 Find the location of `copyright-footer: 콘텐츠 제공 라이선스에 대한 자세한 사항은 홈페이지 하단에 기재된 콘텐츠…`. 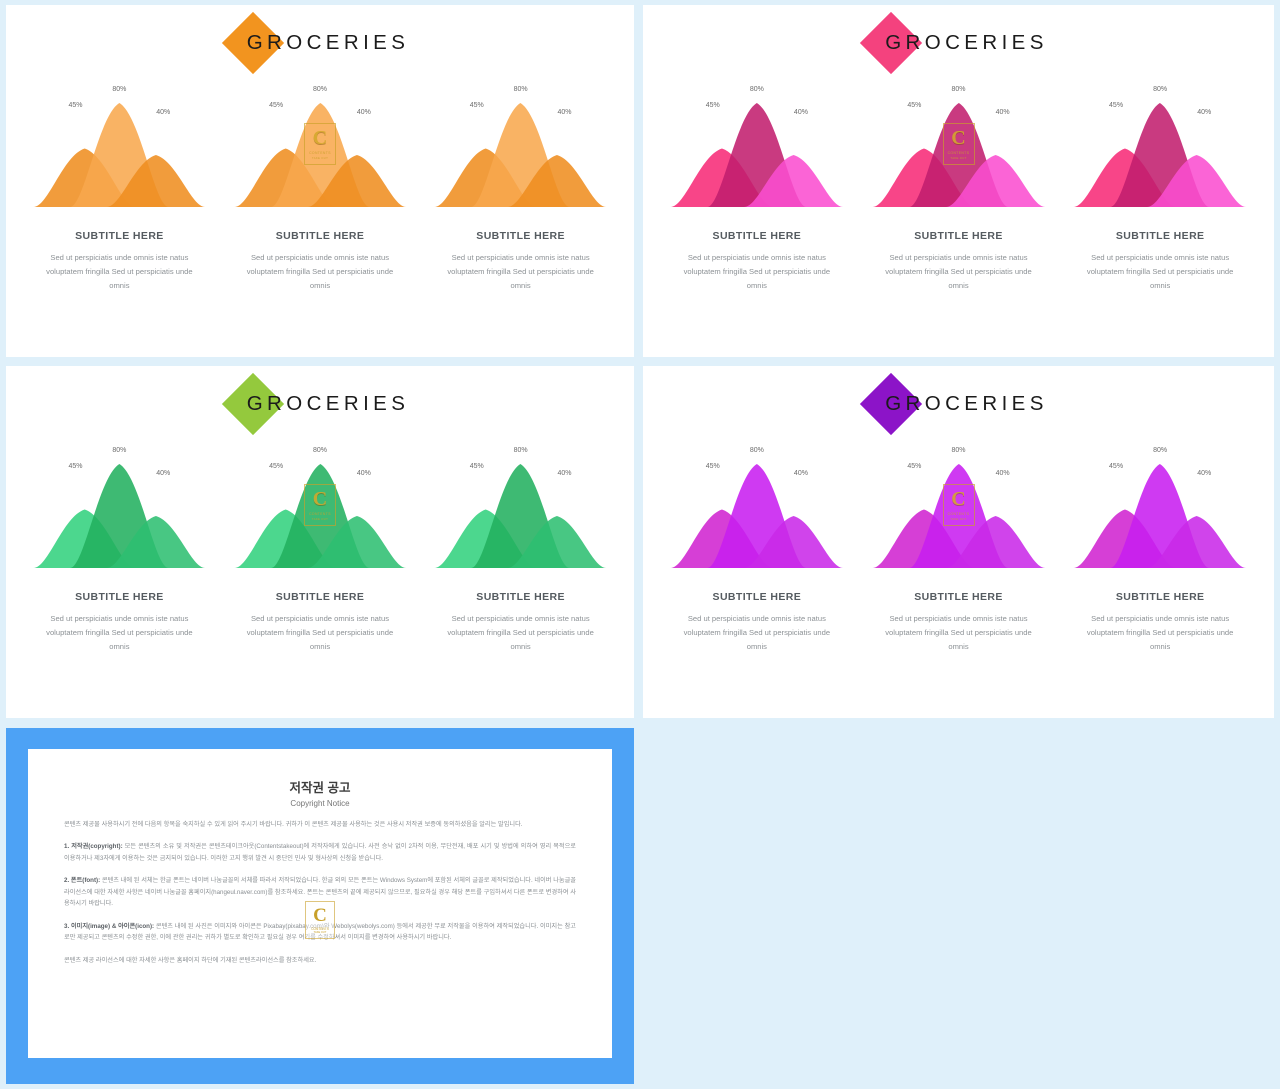

copyright-footer: 콘텐츠 제공 라이선스에 대한 자세한 사항은 홈페이지 하단에 기재된 콘텐츠… is located at coordinates (190, 960).